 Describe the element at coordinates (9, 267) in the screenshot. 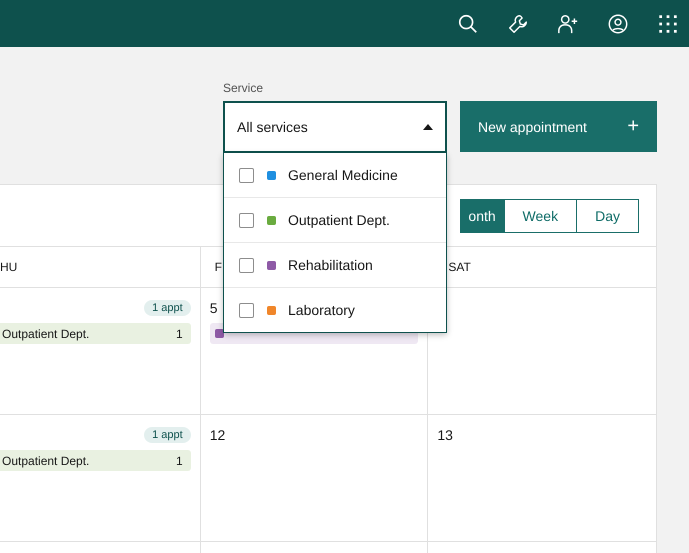

I see `weekday-header: HU` at that location.